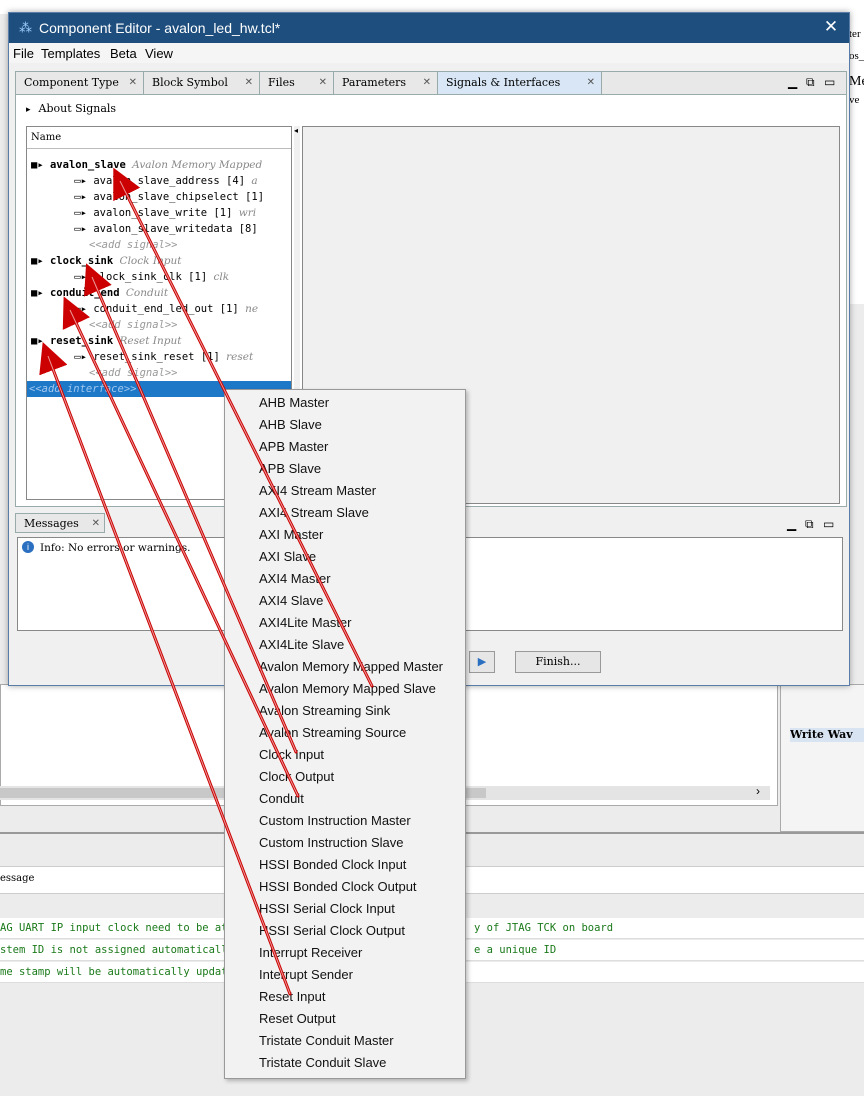 Image resolution: width=864 pixels, height=1096 pixels. I want to click on popup-menu-item: Tristate Conduit Slave, so click(345, 1063).